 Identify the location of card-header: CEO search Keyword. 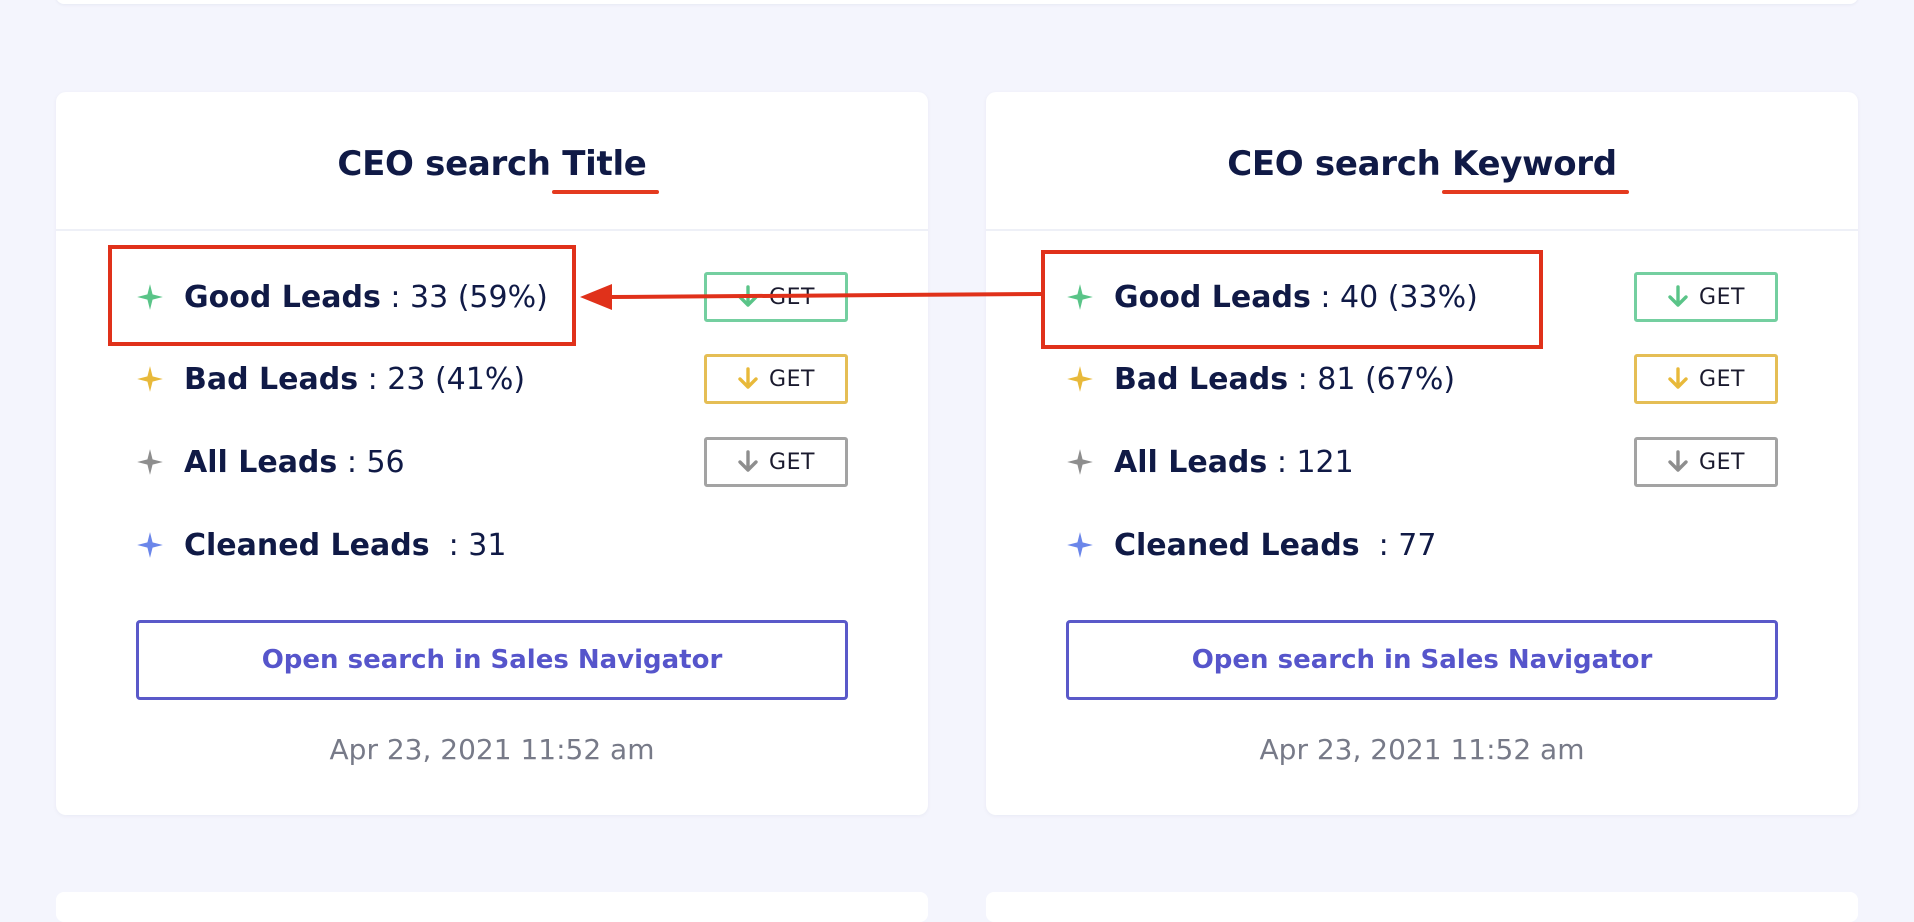
(1422, 161).